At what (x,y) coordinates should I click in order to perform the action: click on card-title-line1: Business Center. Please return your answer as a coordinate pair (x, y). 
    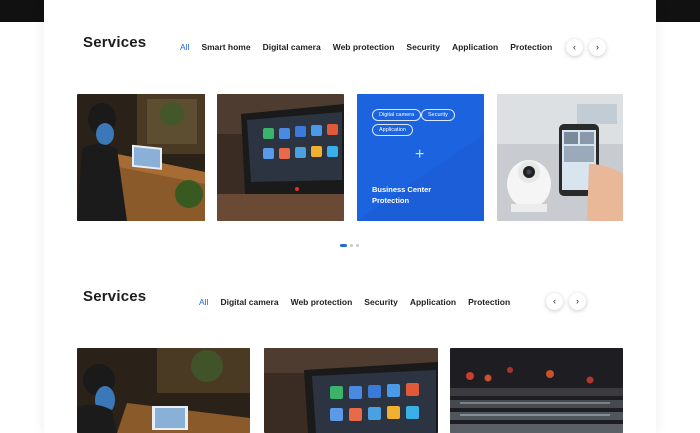
    Looking at the image, I should click on (402, 189).